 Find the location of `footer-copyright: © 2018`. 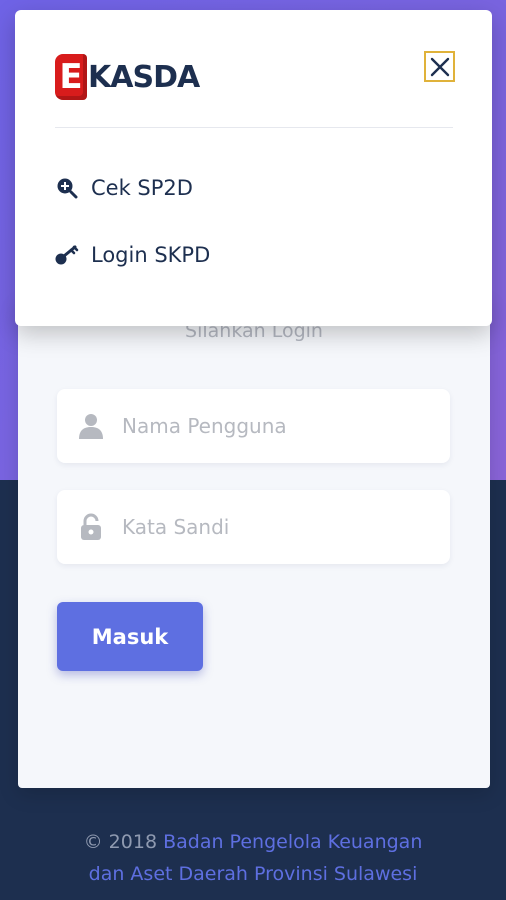

footer-copyright: © 2018 is located at coordinates (120, 842).